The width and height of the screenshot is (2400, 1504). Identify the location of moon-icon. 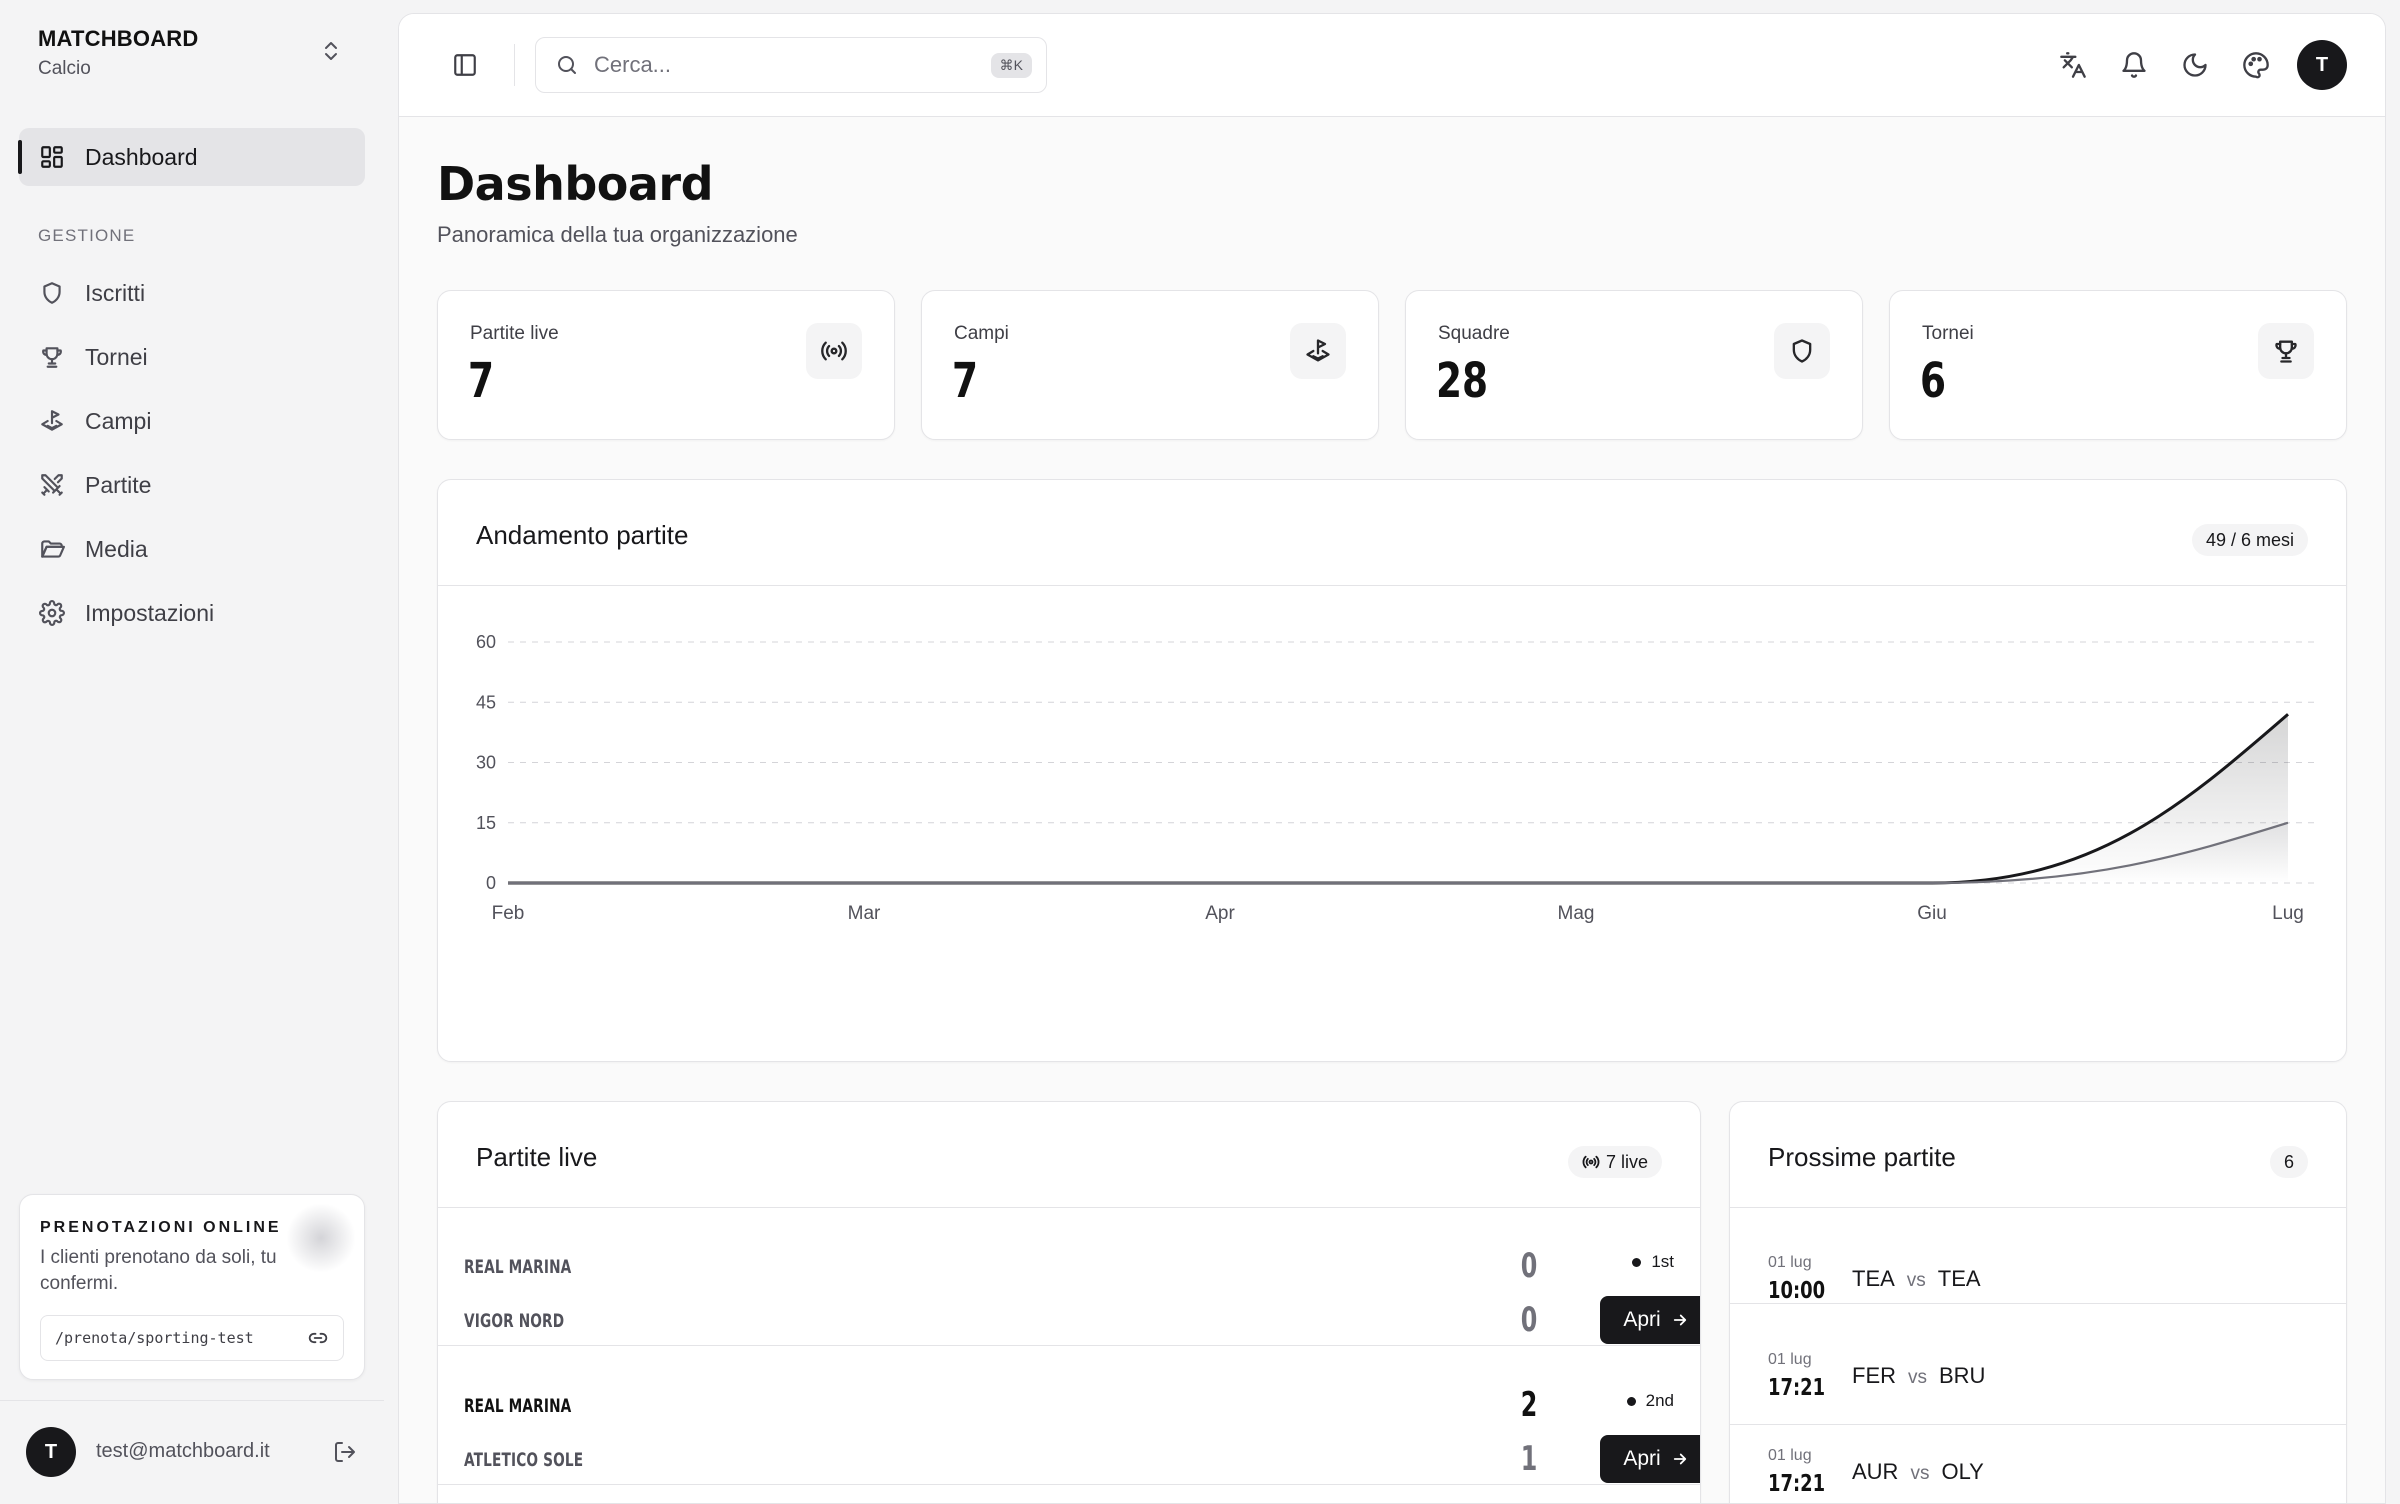
(2195, 65).